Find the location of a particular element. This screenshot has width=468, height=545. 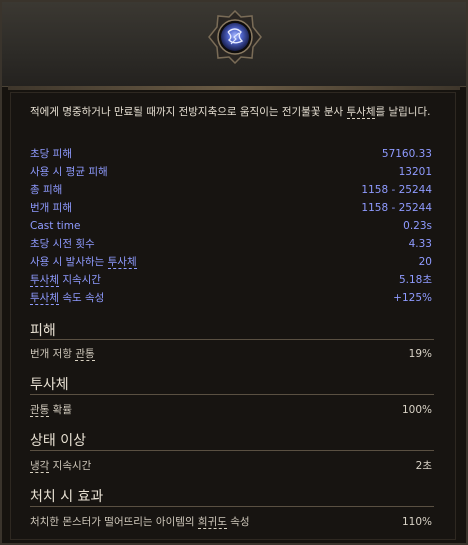

chill-keyword-link: 냉각 is located at coordinates (40, 466).